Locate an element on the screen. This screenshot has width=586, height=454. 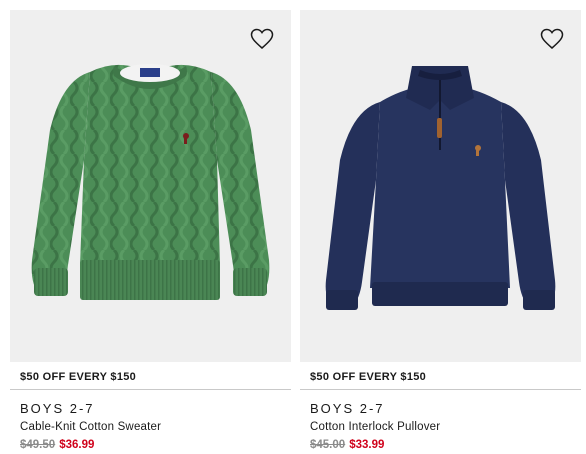
sale-price: $33.99 is located at coordinates (367, 445).